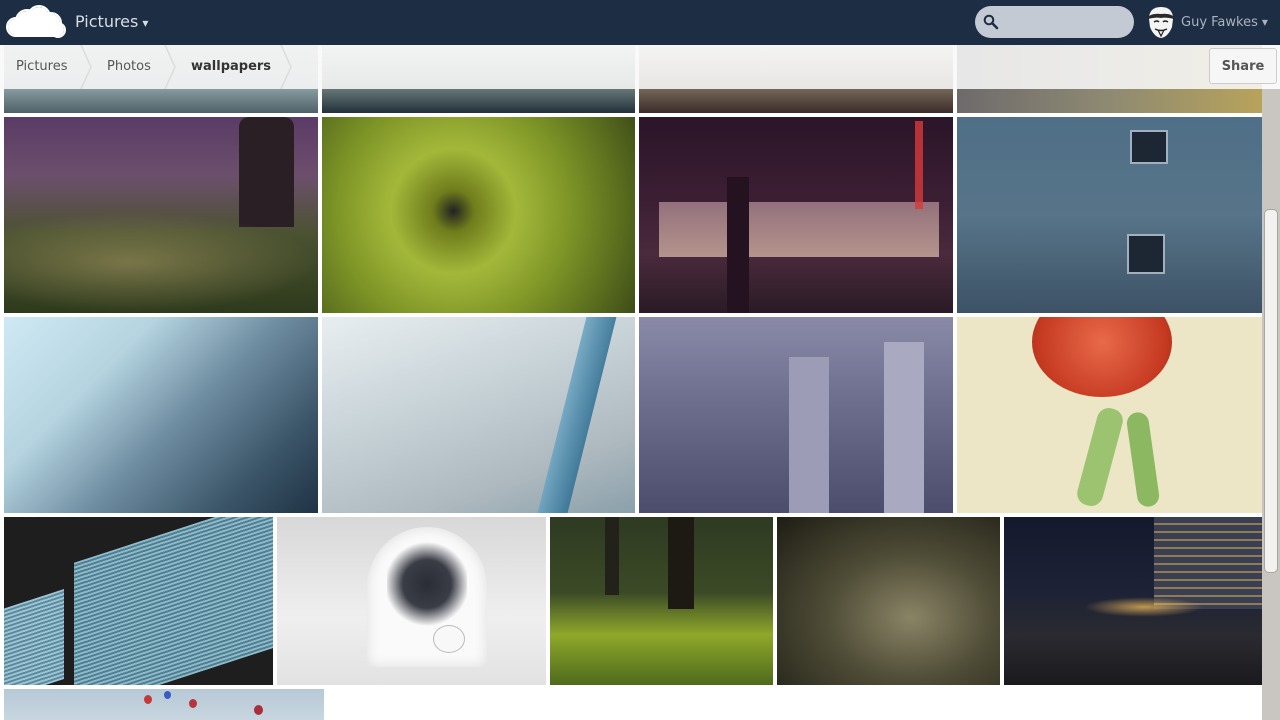  What do you see at coordinates (1161, 22) in the screenshot?
I see `avatar` at bounding box center [1161, 22].